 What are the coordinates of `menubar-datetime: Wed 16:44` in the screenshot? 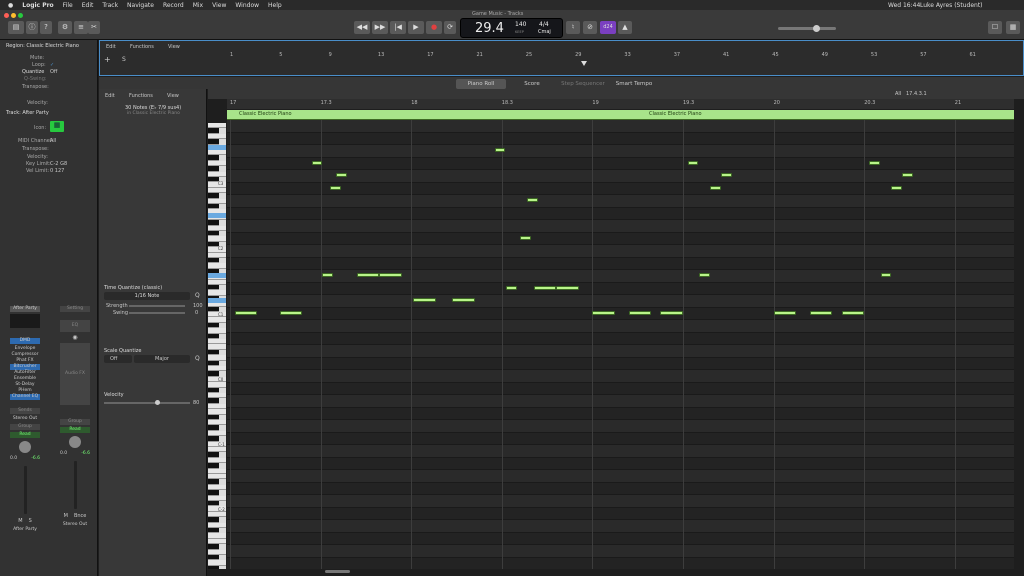 It's located at (904, 5).